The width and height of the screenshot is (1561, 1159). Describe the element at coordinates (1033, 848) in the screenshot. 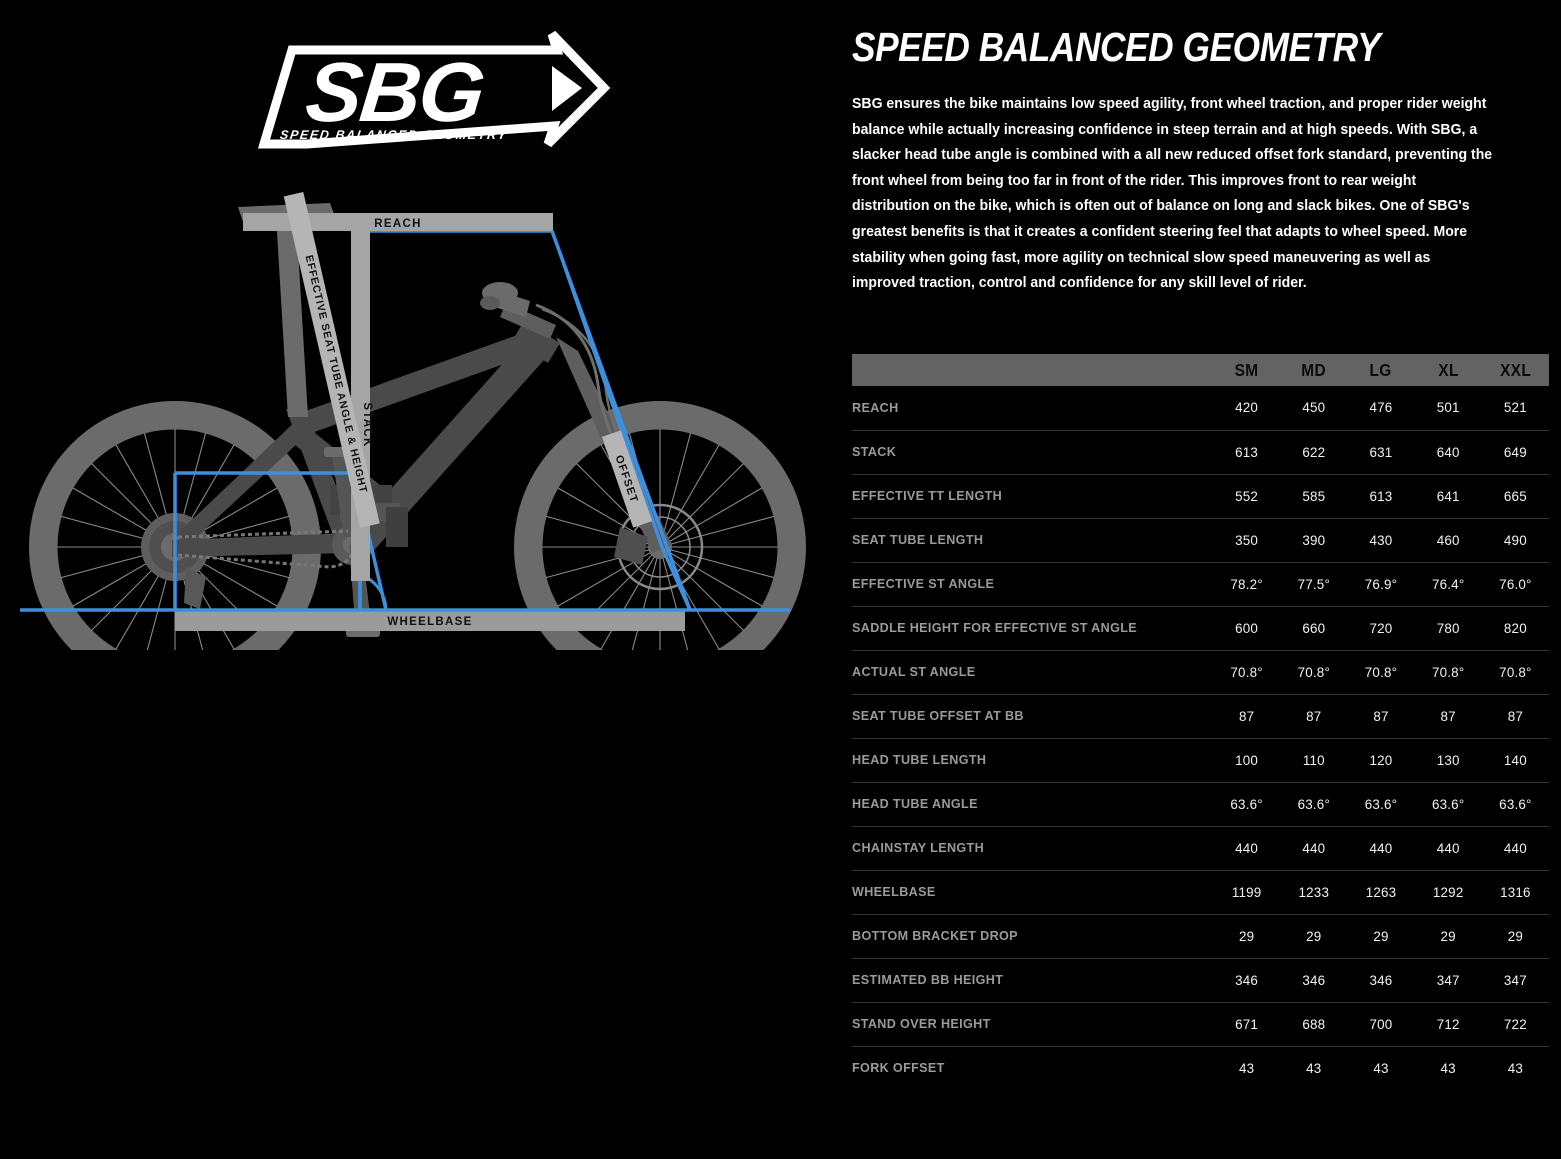

I see `row-label: CHAINSTAY LENGTH` at that location.